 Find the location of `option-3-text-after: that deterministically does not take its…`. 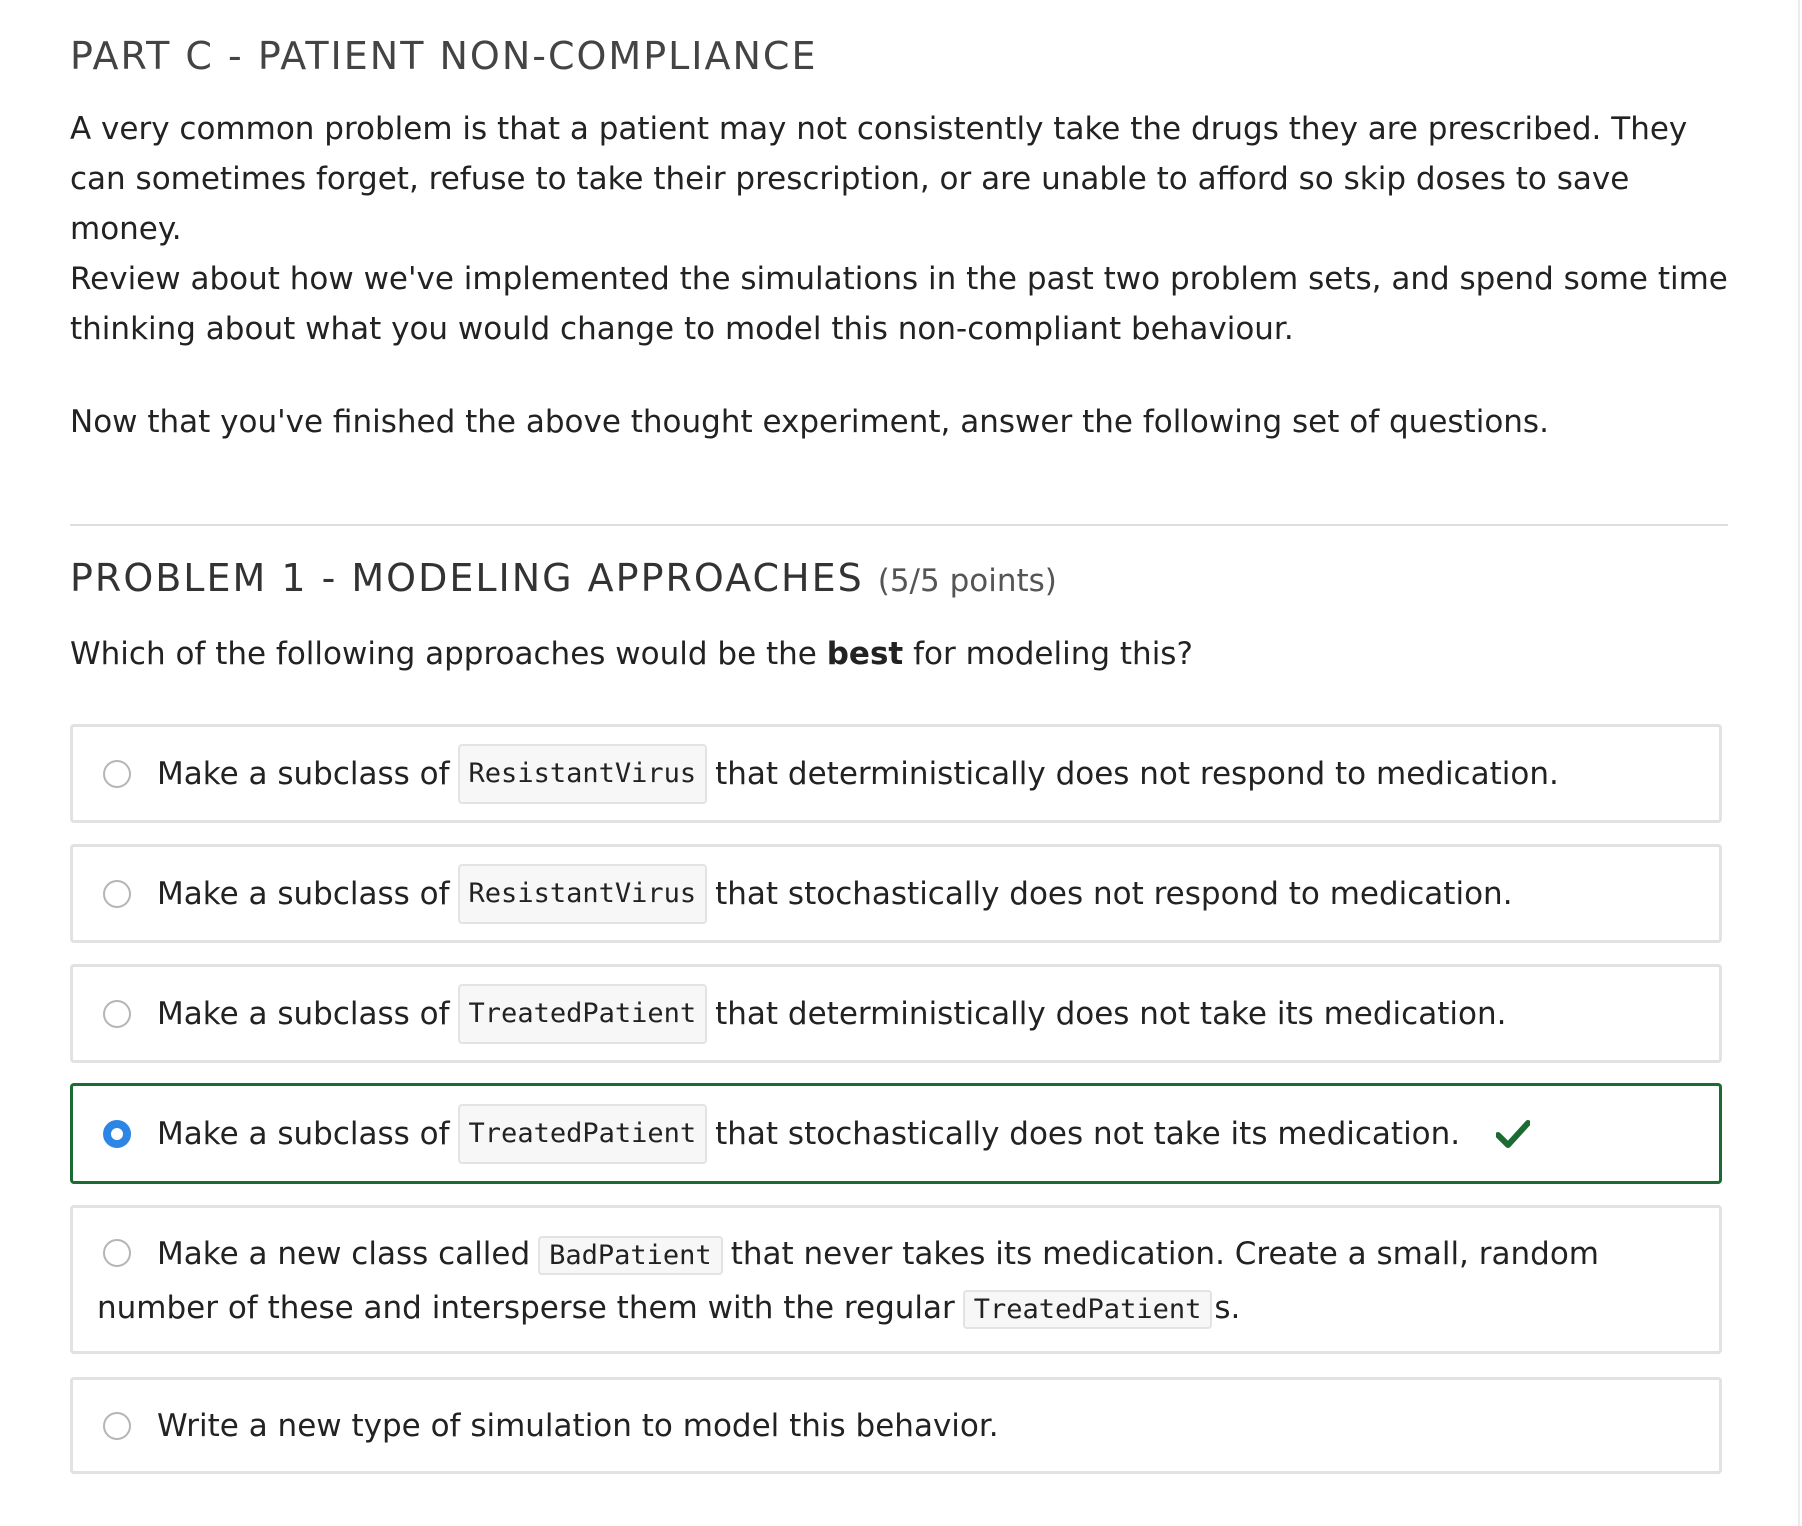

option-3-text-after: that deterministically does not take its… is located at coordinates (1111, 1013).